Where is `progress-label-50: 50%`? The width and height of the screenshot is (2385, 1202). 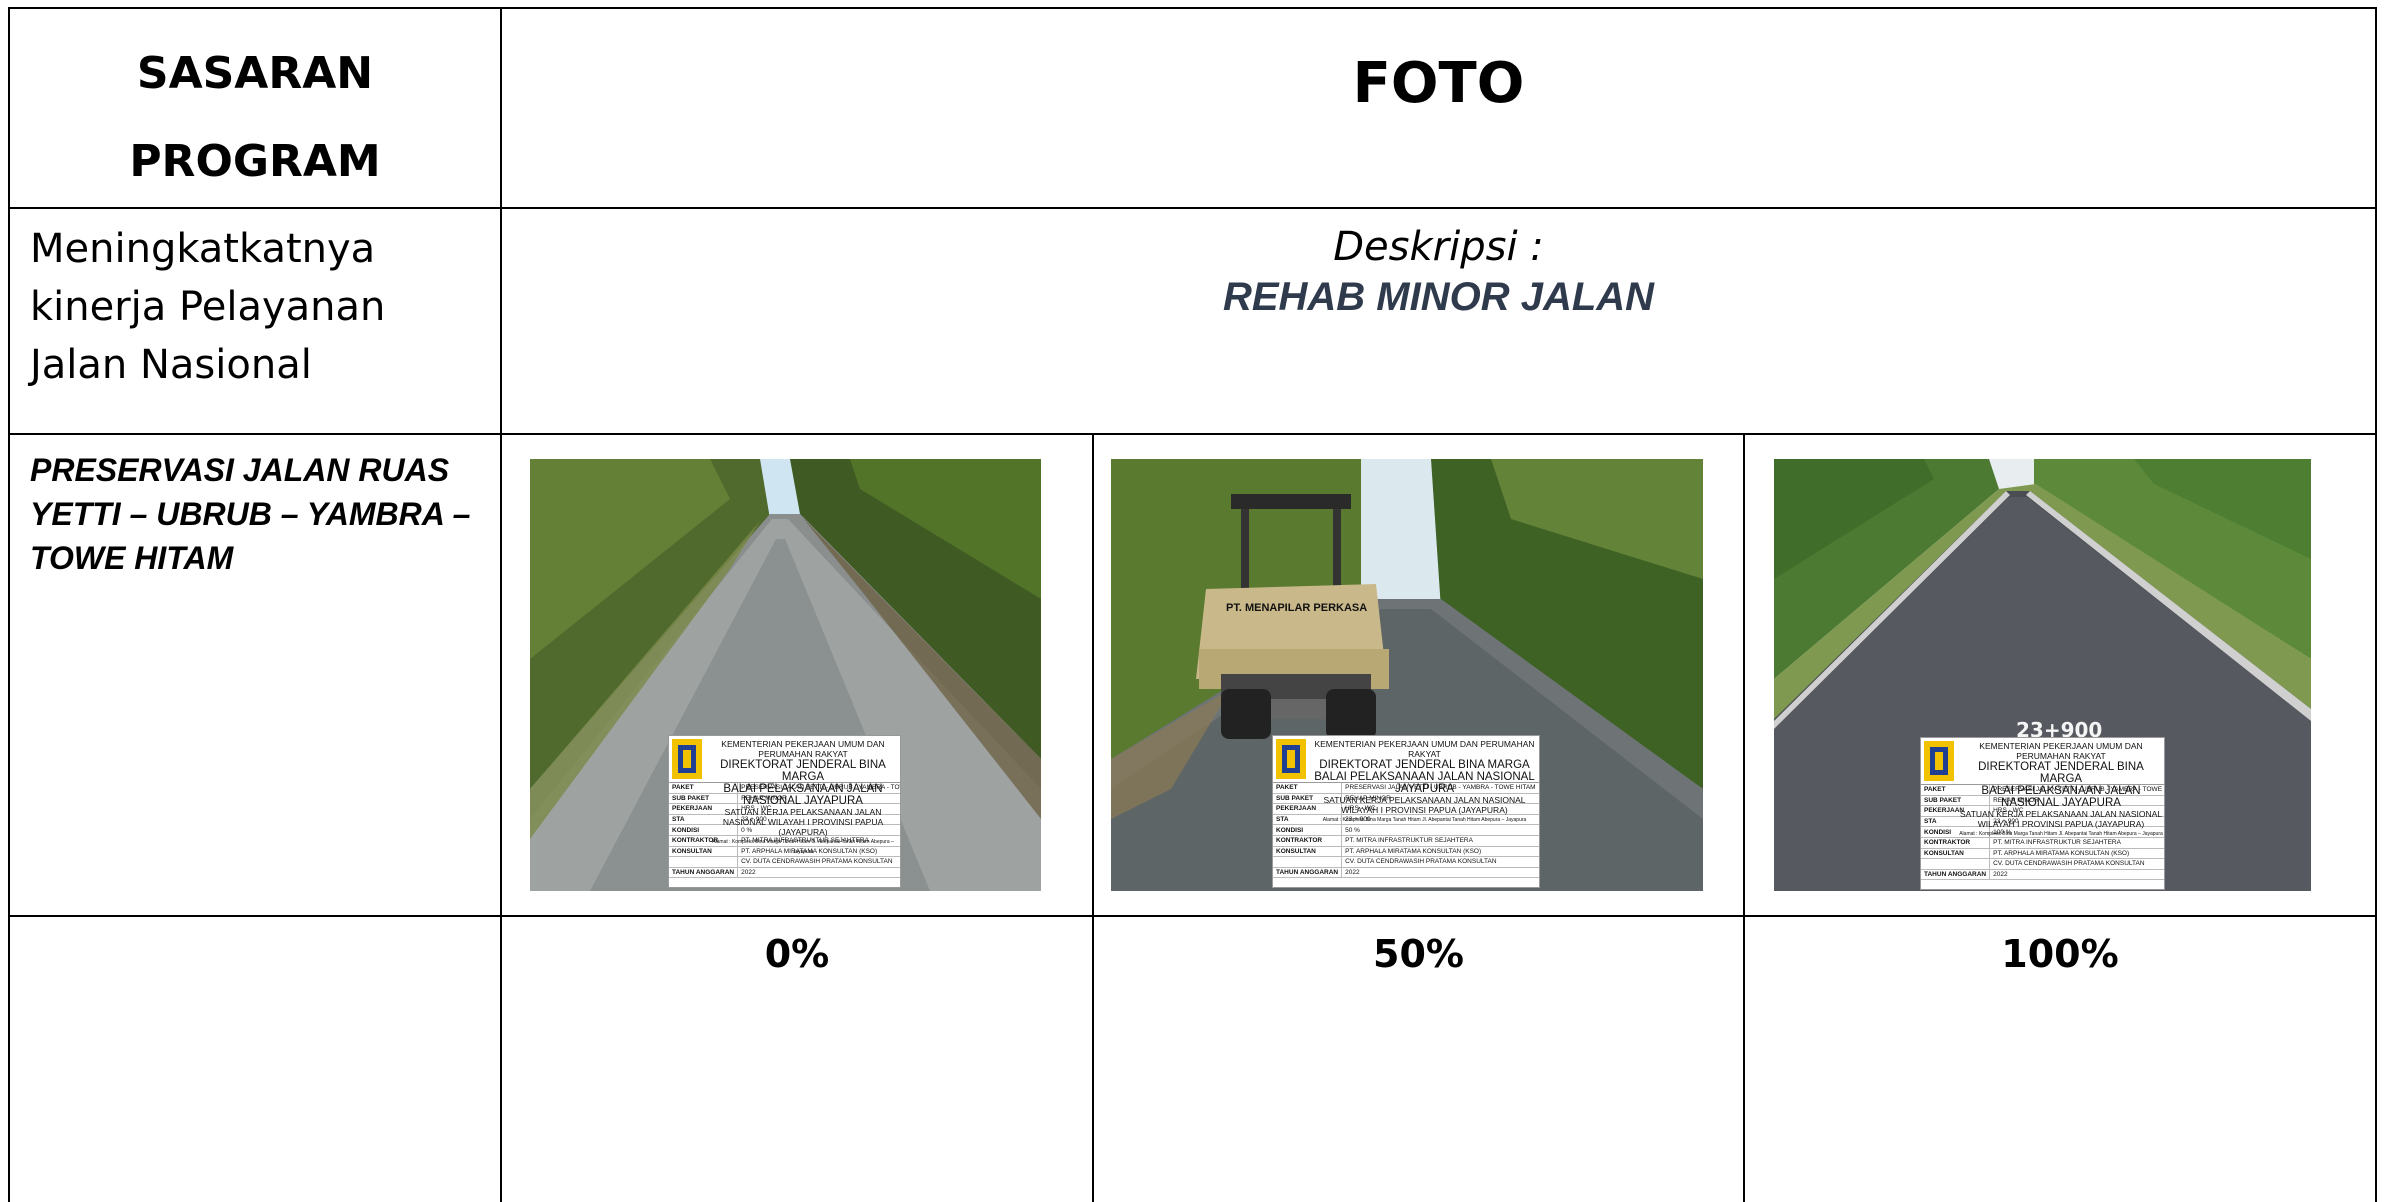
progress-label-50: 50% is located at coordinates (1418, 954).